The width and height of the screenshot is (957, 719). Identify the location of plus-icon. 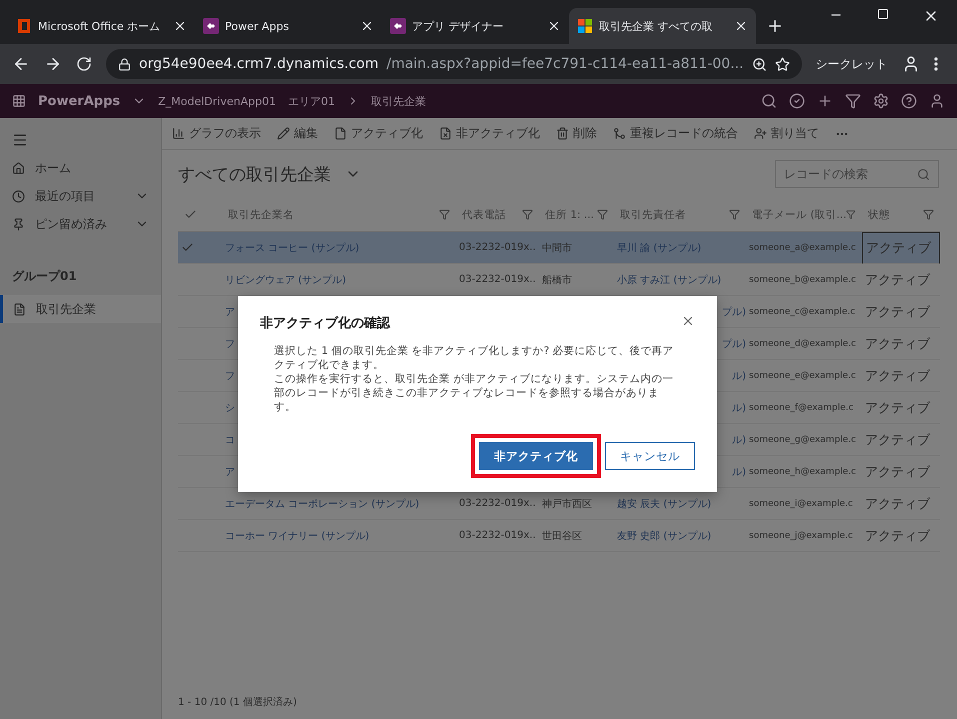
(825, 101).